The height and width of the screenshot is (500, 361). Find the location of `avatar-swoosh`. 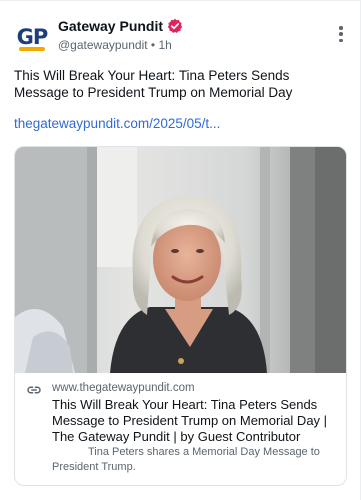

avatar-swoosh is located at coordinates (32, 49).